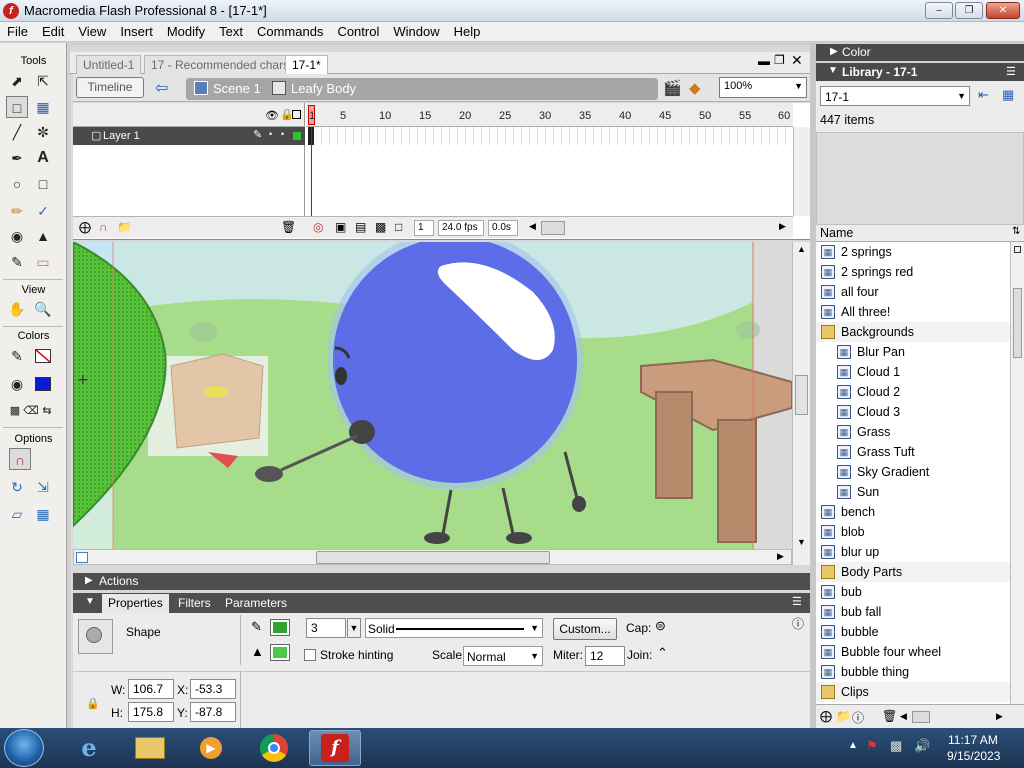  I want to click on edit-symbols-icon: ◆, so click(695, 88).